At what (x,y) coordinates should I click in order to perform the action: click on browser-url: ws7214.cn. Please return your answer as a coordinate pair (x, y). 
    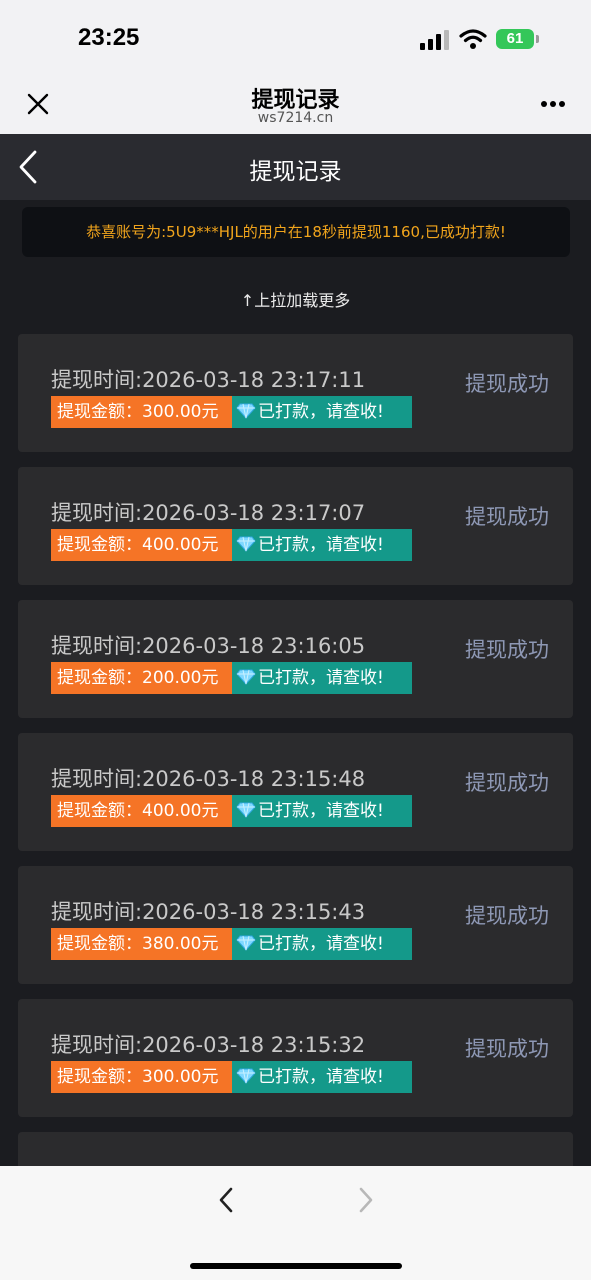
    Looking at the image, I should click on (295, 118).